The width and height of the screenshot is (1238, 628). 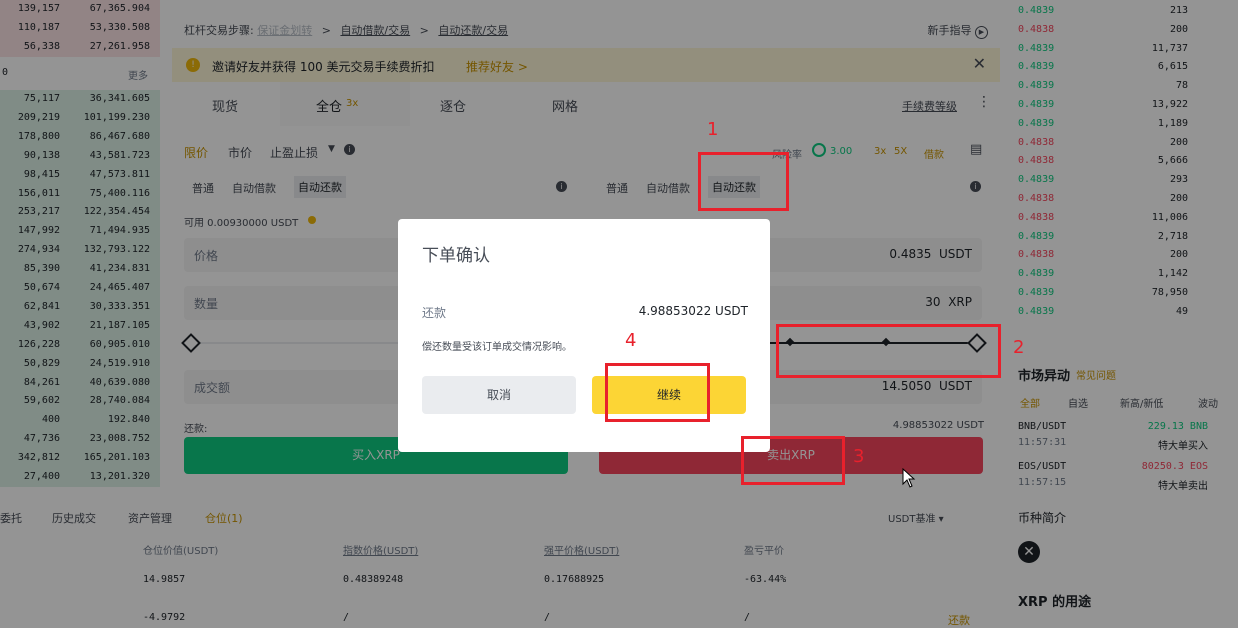 What do you see at coordinates (434, 313) in the screenshot?
I see `dialog-repay-label: 还款` at bounding box center [434, 313].